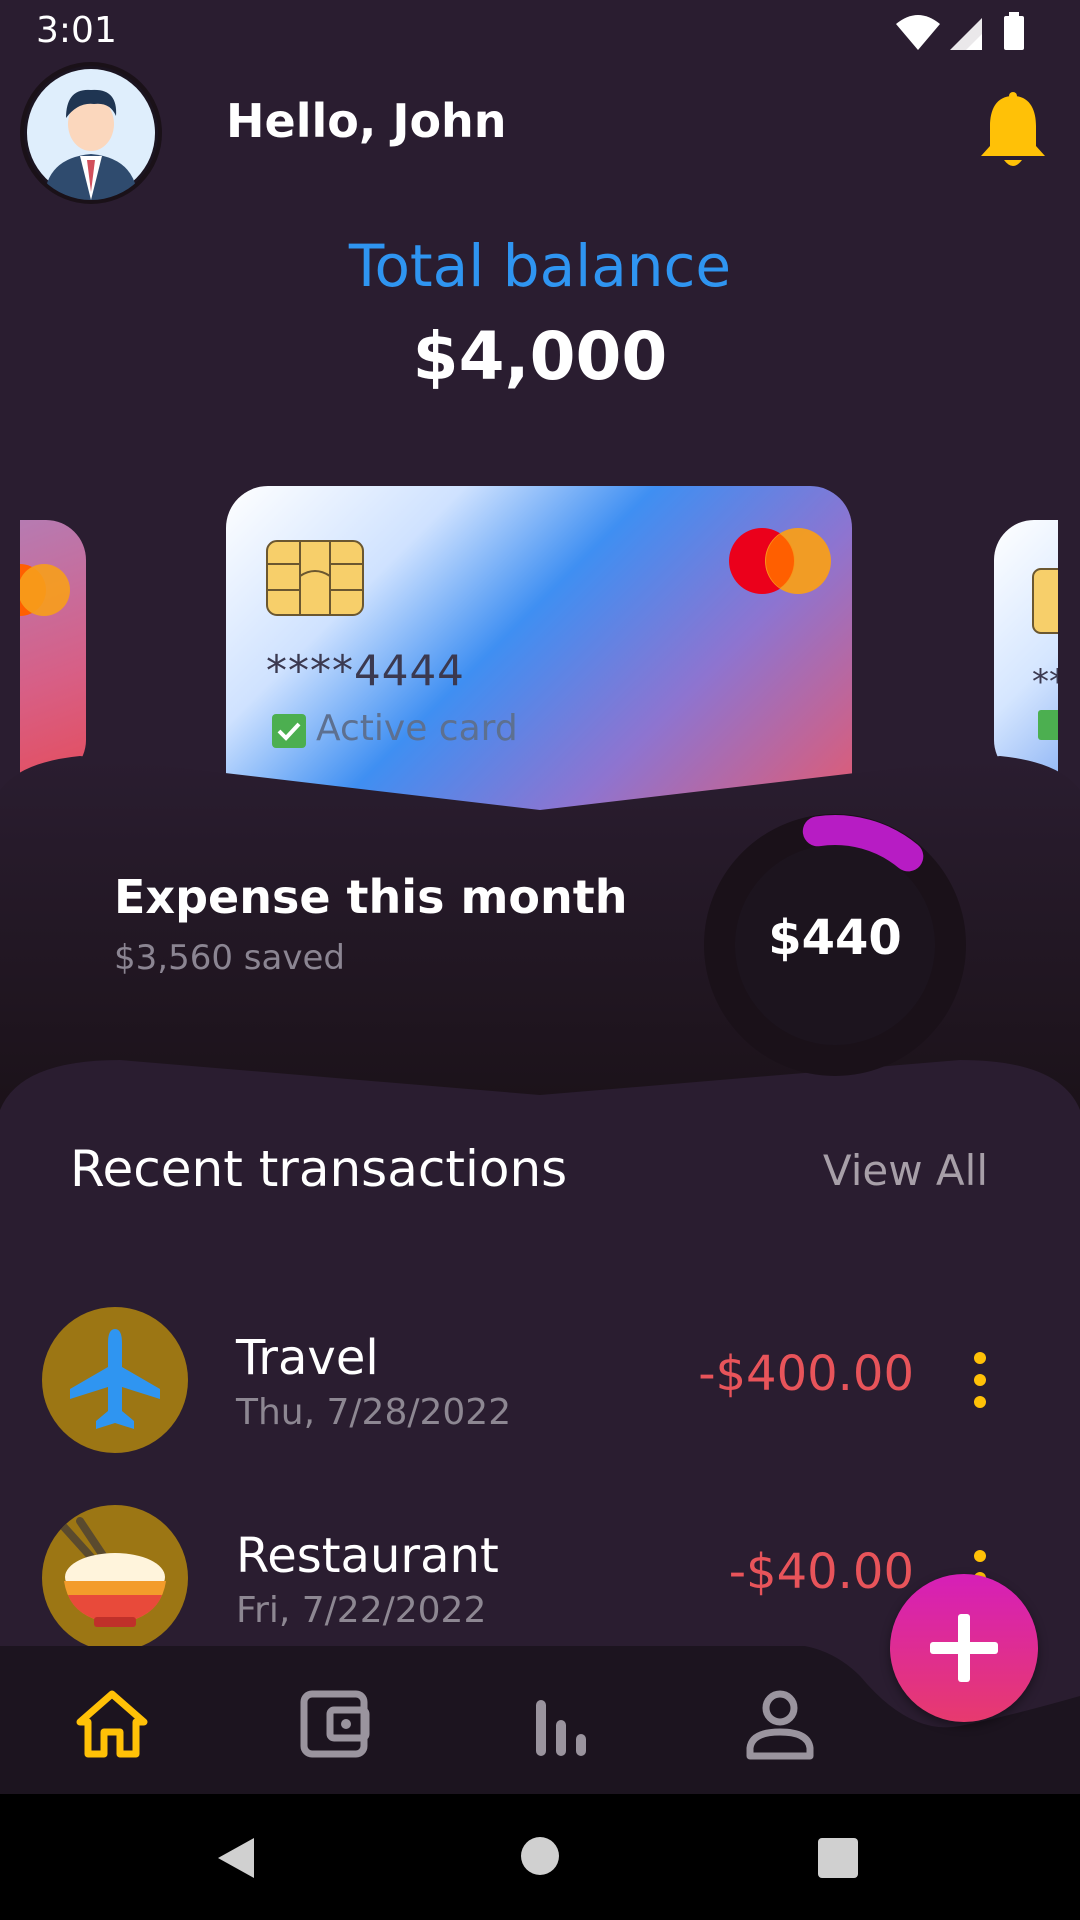 The image size is (1080, 1920). What do you see at coordinates (1045, 682) in the screenshot?
I see `card-number-partial: **` at bounding box center [1045, 682].